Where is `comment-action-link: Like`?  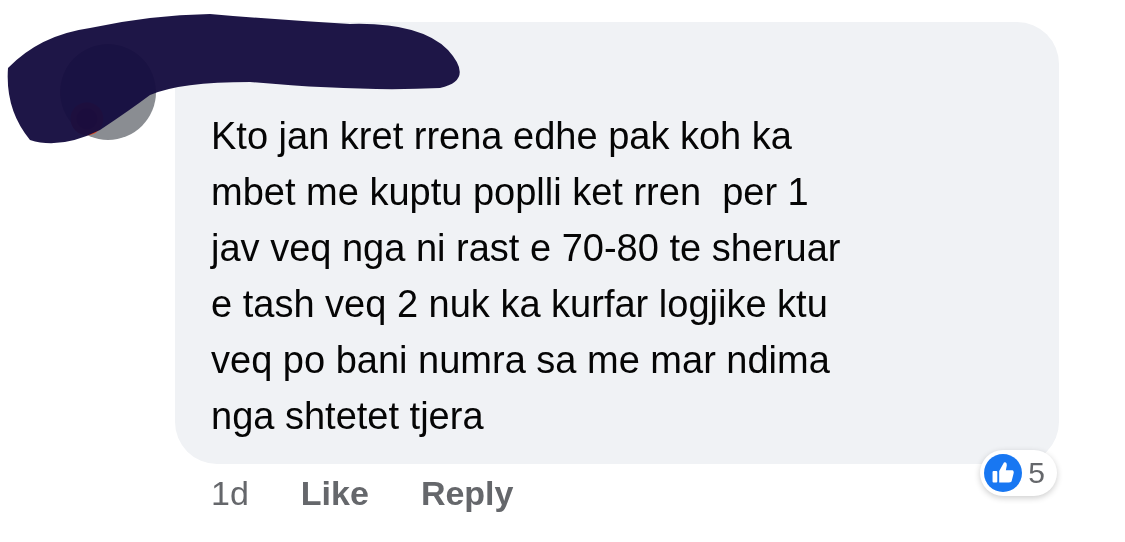 comment-action-link: Like is located at coordinates (334, 493).